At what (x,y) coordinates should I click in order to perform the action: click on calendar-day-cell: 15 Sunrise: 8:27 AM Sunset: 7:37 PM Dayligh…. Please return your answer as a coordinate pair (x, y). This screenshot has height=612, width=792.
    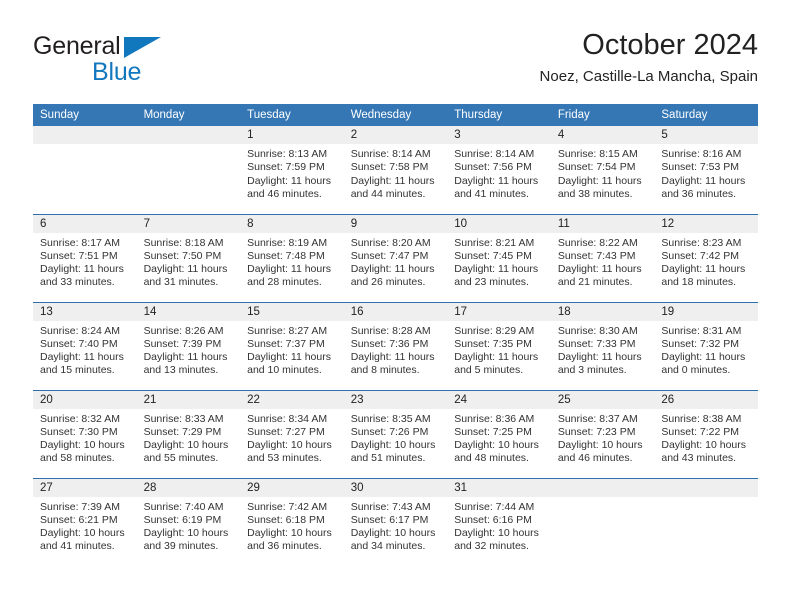
    Looking at the image, I should click on (292, 345).